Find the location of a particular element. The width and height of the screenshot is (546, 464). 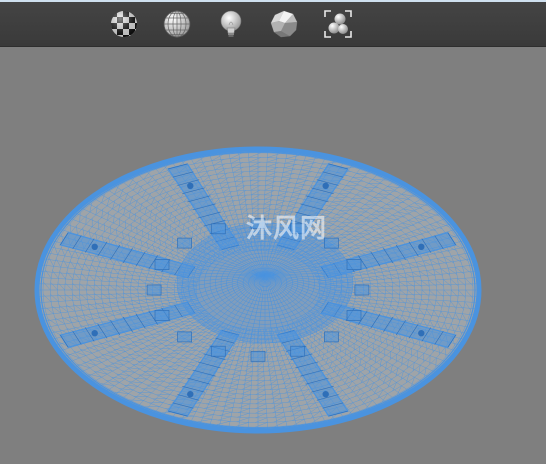

light-bulb-icon is located at coordinates (231, 23).